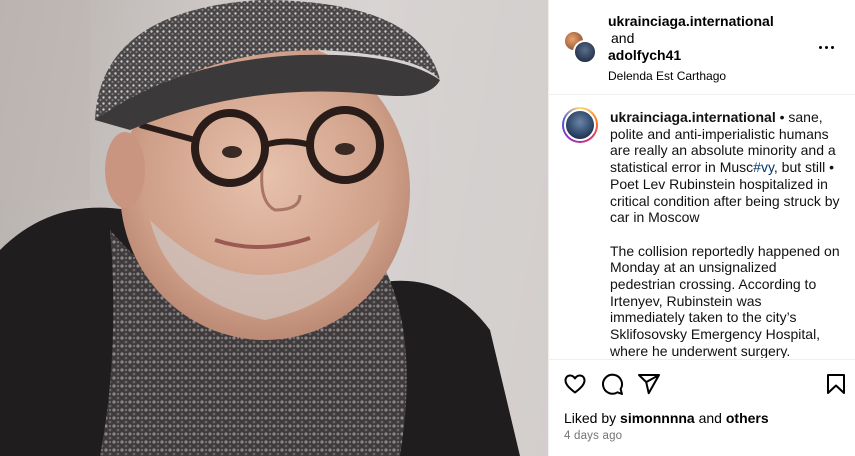 This screenshot has width=855, height=456. I want to click on caption-username: ukrainciaga.international, so click(693, 117).